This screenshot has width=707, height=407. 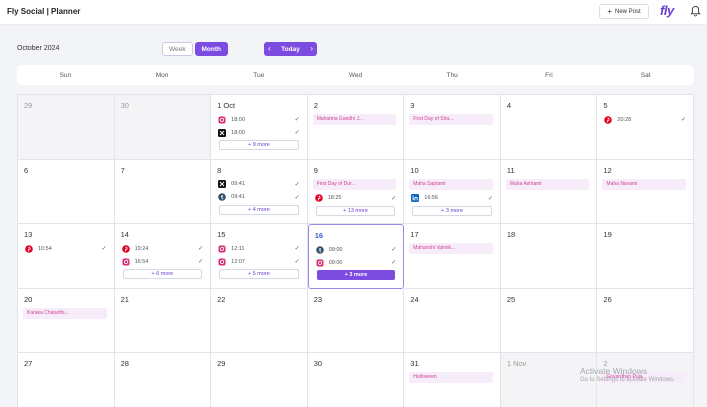 I want to click on scheduled-post: 16:56 ✓, so click(x=452, y=198).